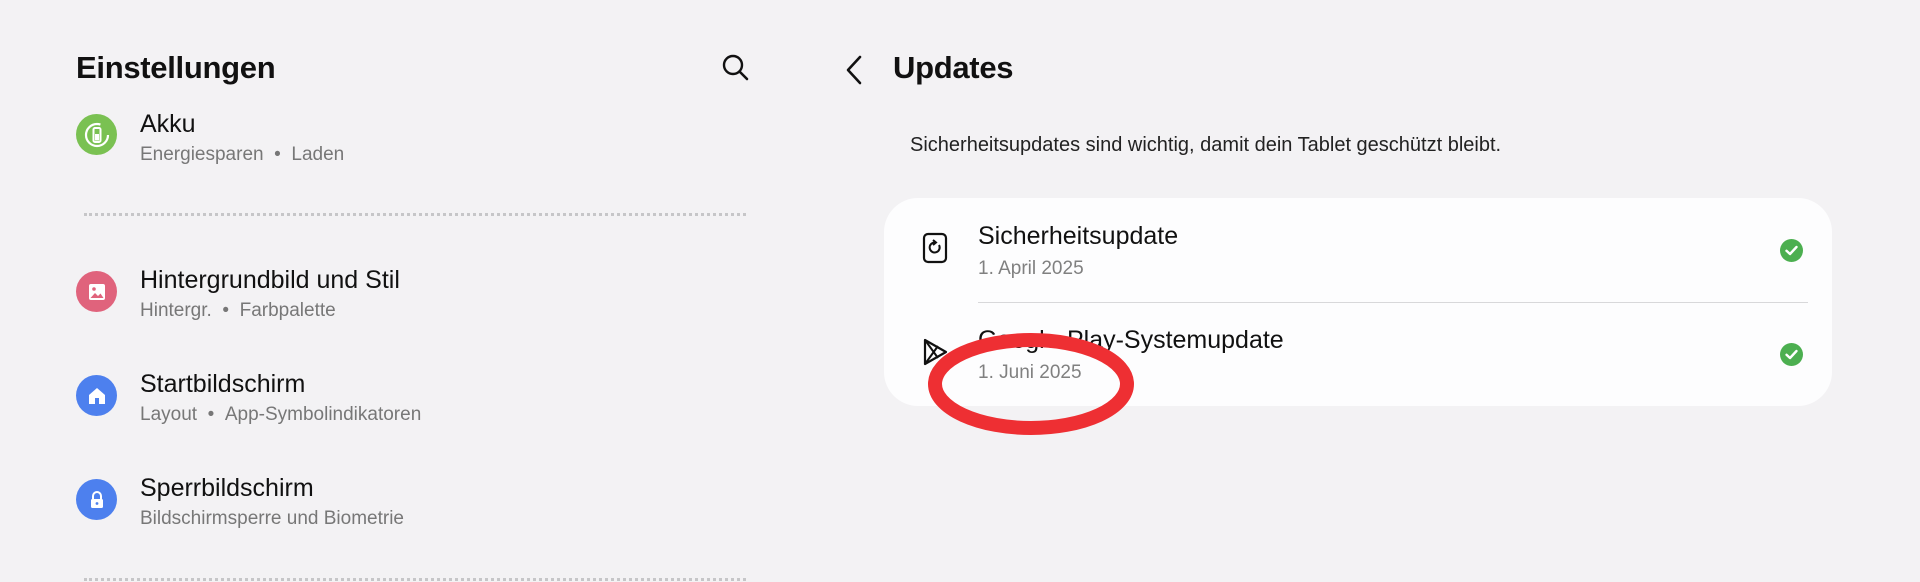 The height and width of the screenshot is (582, 1920). Describe the element at coordinates (176, 67) in the screenshot. I see `settings-title: Einstellungen` at that location.